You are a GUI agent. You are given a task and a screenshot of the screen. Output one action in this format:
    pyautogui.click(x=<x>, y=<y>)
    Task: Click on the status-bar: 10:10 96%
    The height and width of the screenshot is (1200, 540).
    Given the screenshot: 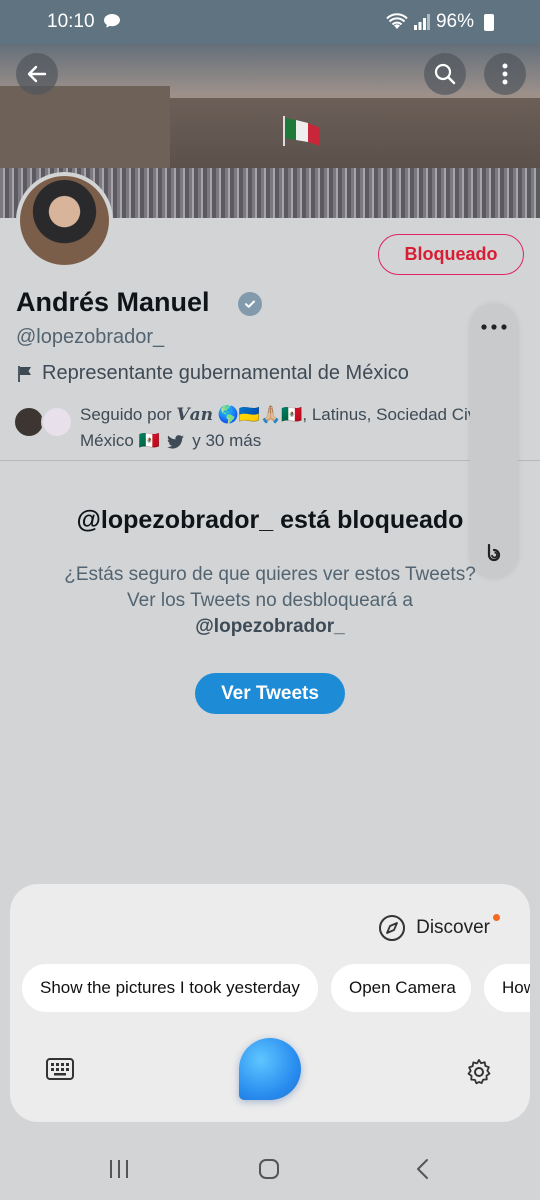 What is the action you would take?
    pyautogui.click(x=270, y=22)
    